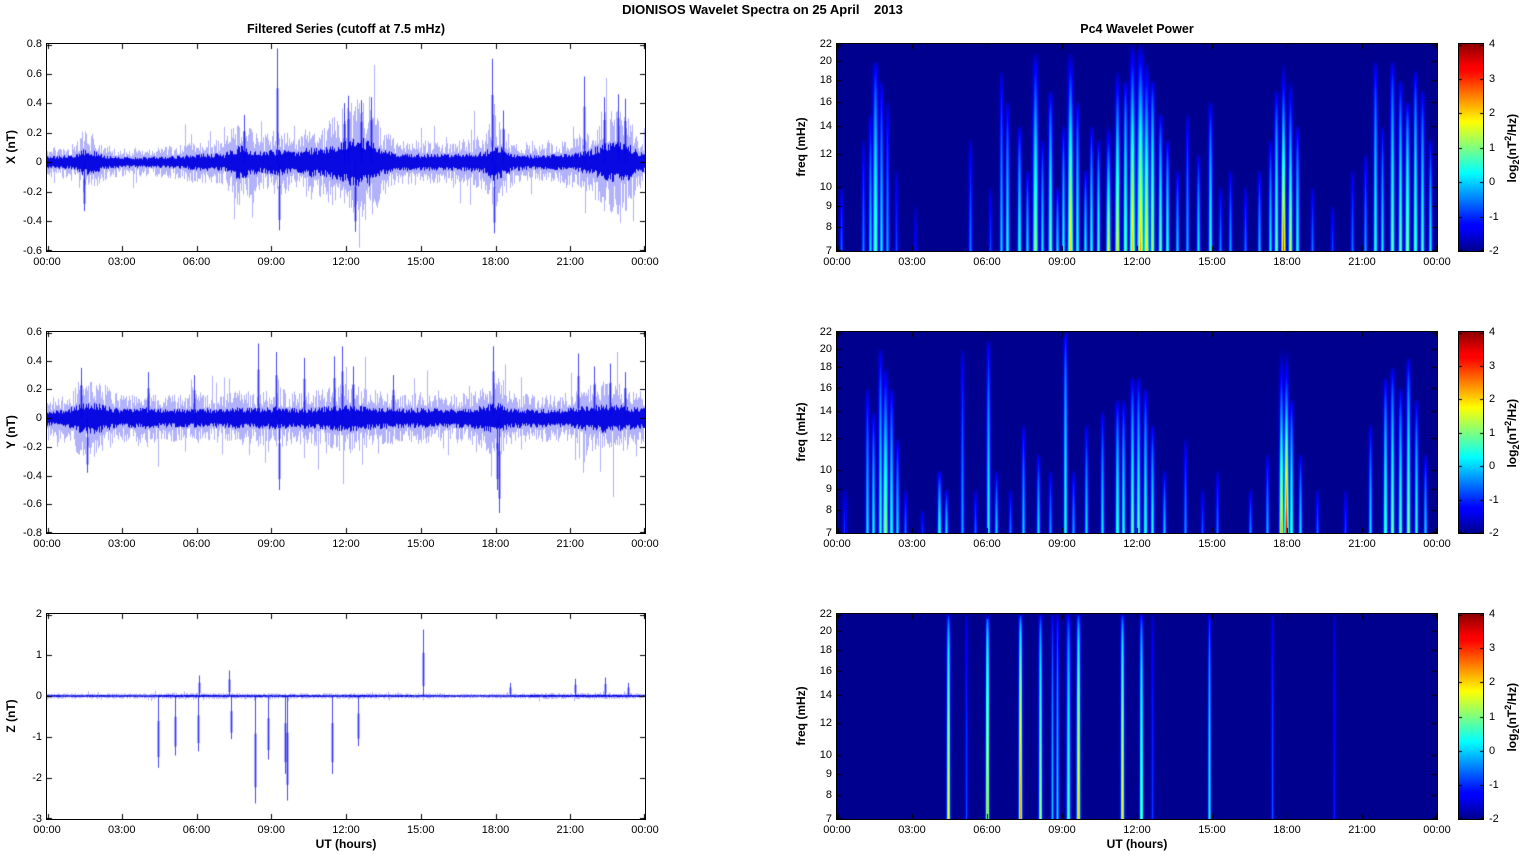 This screenshot has width=1525, height=854. I want to click on right-column-title: Pc4 Wavelet Power, so click(1137, 29).